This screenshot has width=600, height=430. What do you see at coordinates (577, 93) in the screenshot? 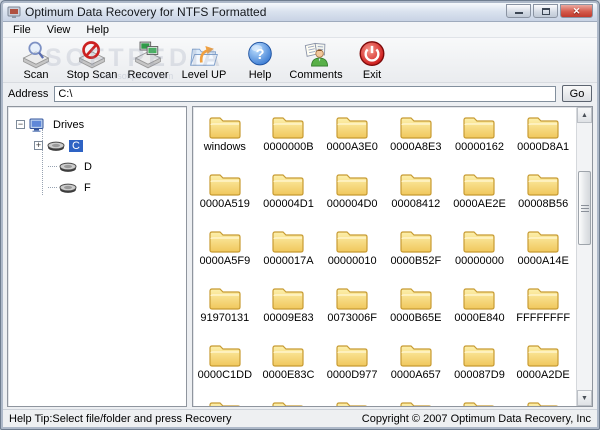
I see `go-button: Go` at bounding box center [577, 93].